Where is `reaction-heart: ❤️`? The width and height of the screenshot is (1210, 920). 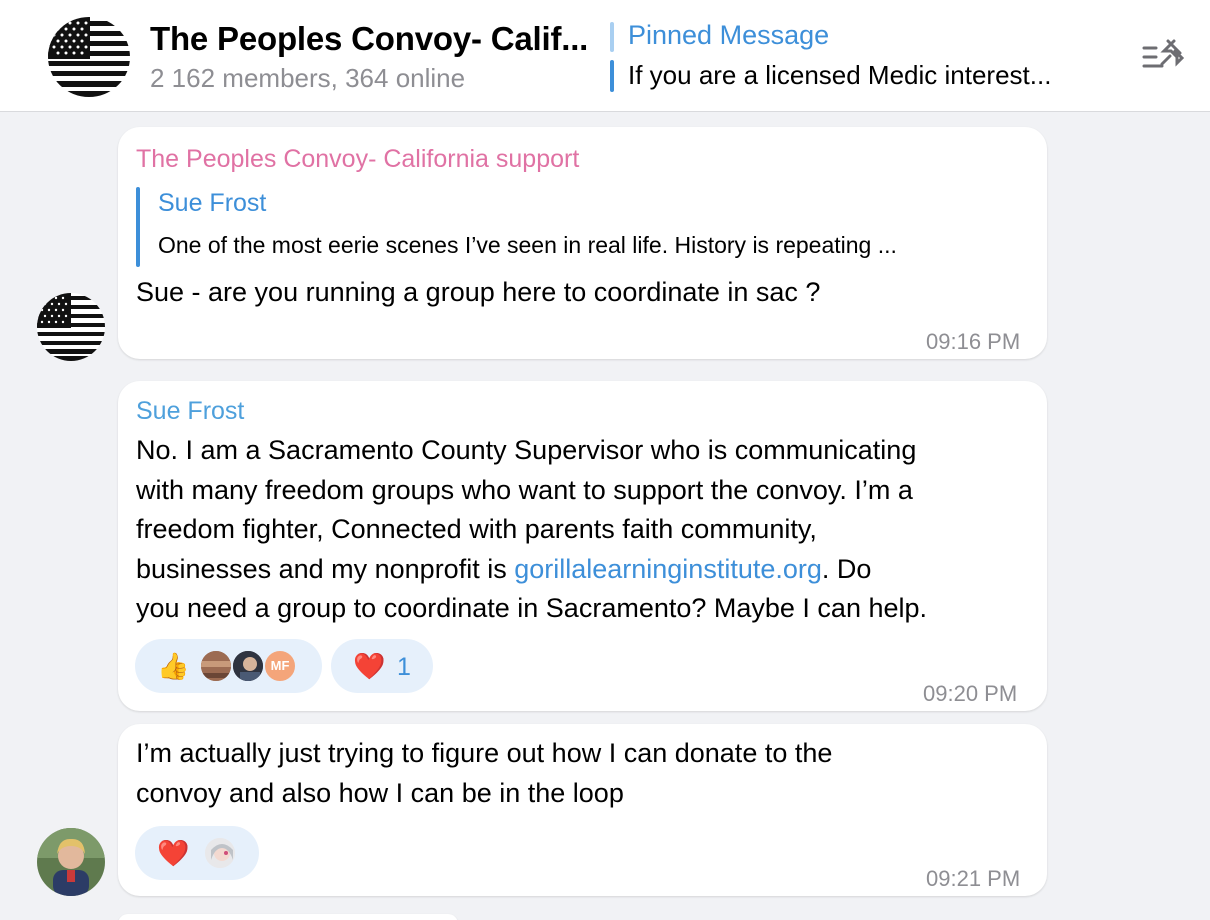 reaction-heart: ❤️ is located at coordinates (197, 853).